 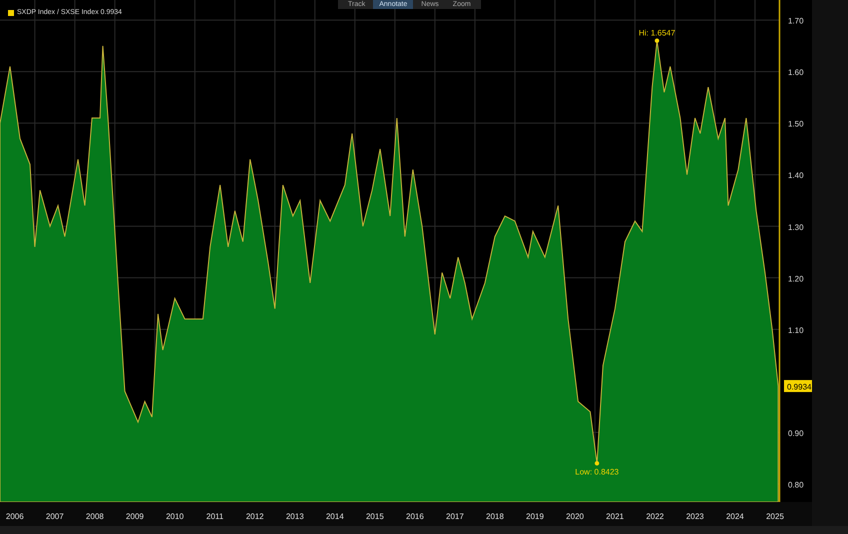 What do you see at coordinates (796, 21) in the screenshot?
I see `y-tick-label: 1.70` at bounding box center [796, 21].